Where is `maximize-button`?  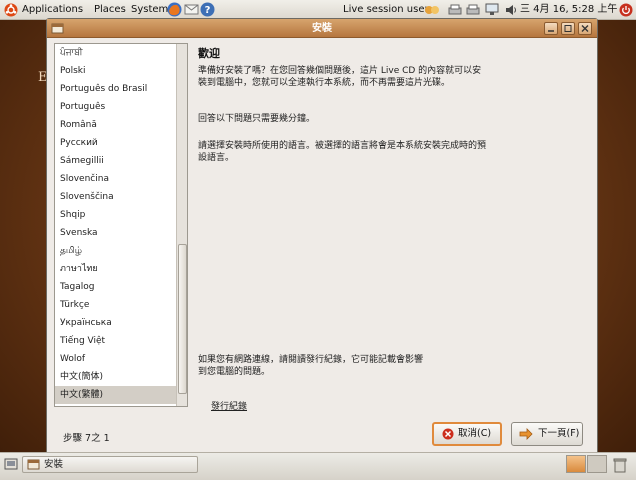 maximize-button is located at coordinates (568, 28).